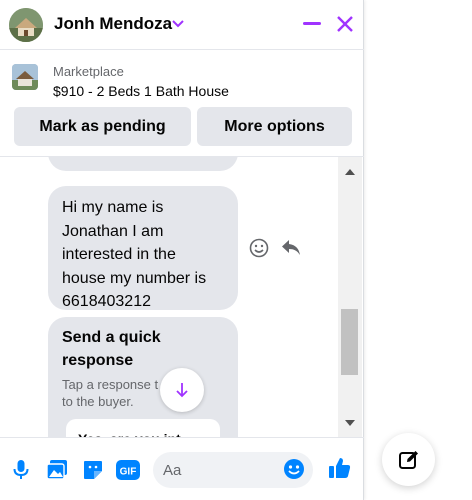 This screenshot has height=500, width=472. I want to click on quick-response-title-line: Send a quick, so click(111, 337).